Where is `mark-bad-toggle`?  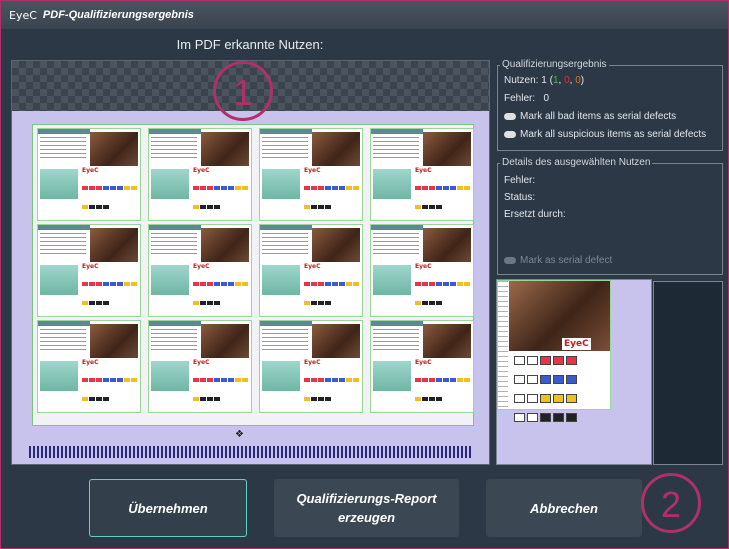
mark-bad-toggle is located at coordinates (510, 116).